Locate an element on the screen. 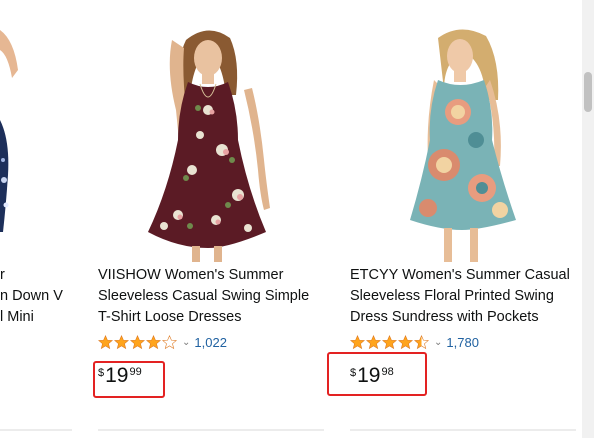 The image size is (594, 438). dress-image-partial is located at coordinates (9, 131).